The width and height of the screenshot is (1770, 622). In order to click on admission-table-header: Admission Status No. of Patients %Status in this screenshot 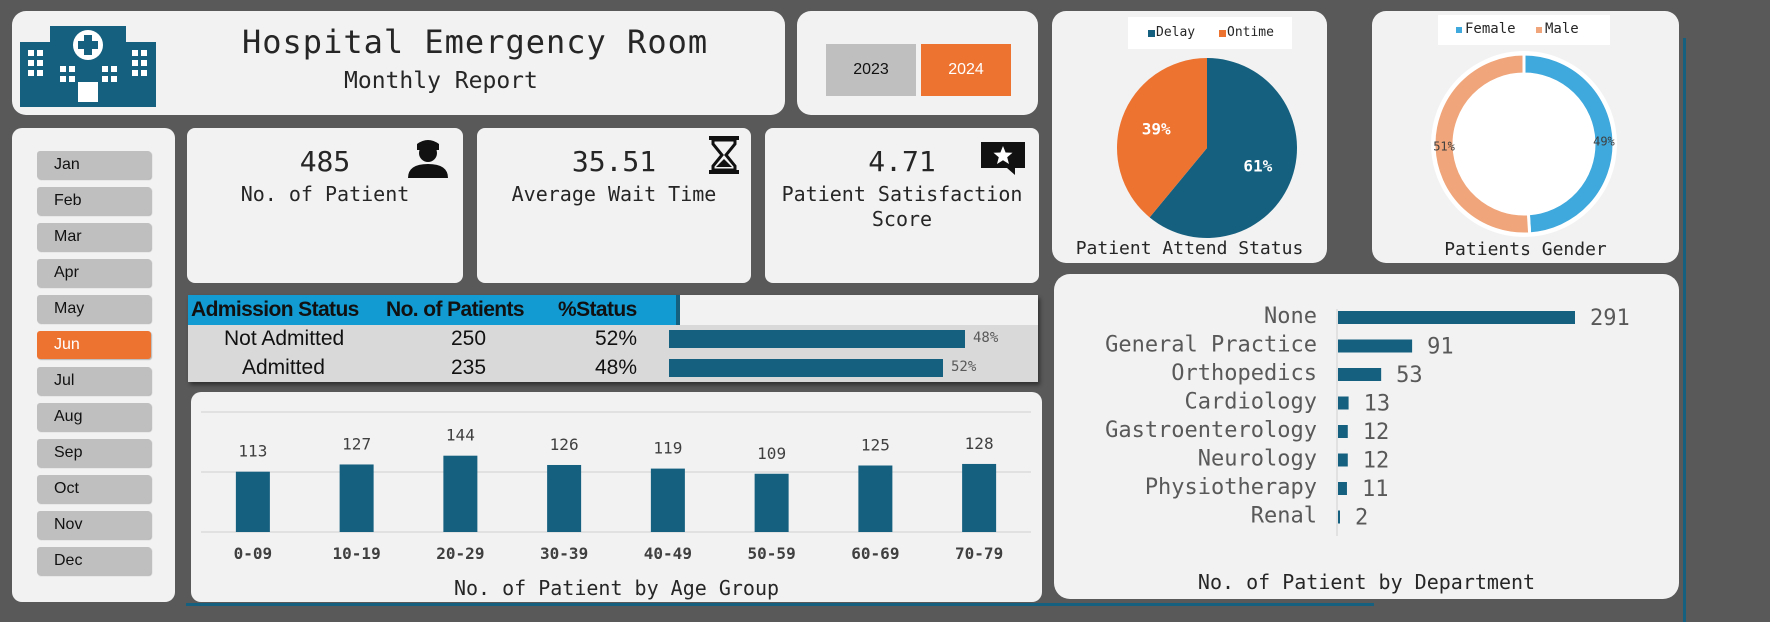, I will do `click(432, 310)`.